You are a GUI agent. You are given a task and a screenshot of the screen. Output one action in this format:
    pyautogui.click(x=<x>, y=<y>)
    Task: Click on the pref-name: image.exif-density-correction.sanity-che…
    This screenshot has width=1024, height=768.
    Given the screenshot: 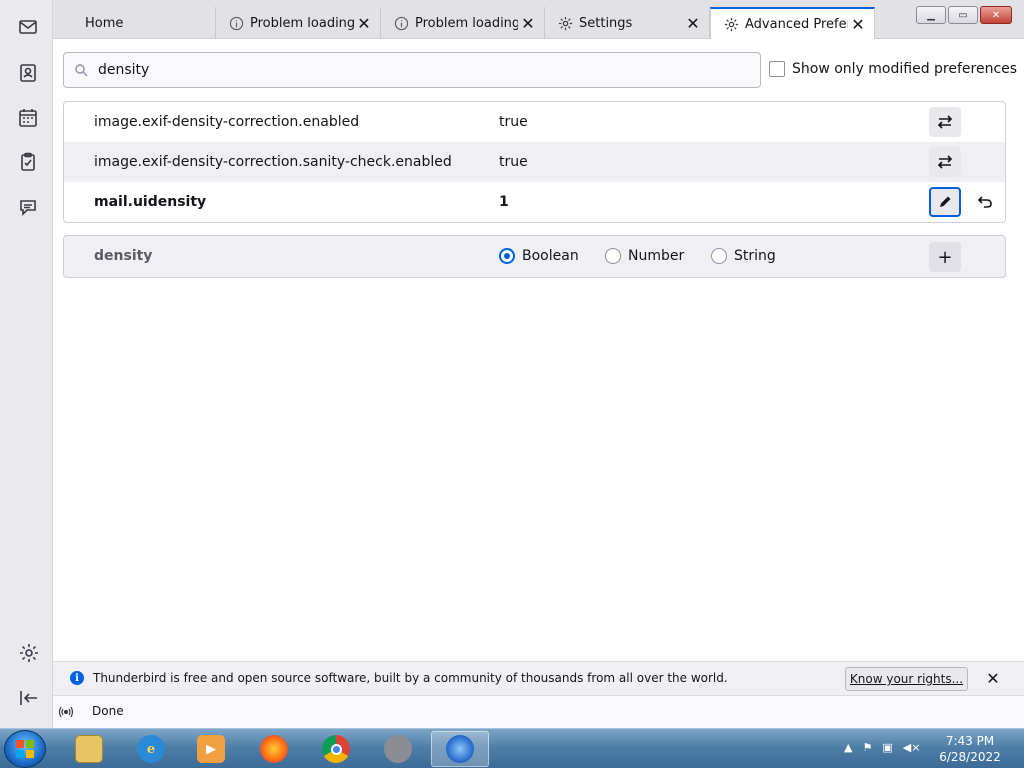 What is the action you would take?
    pyautogui.click(x=273, y=162)
    